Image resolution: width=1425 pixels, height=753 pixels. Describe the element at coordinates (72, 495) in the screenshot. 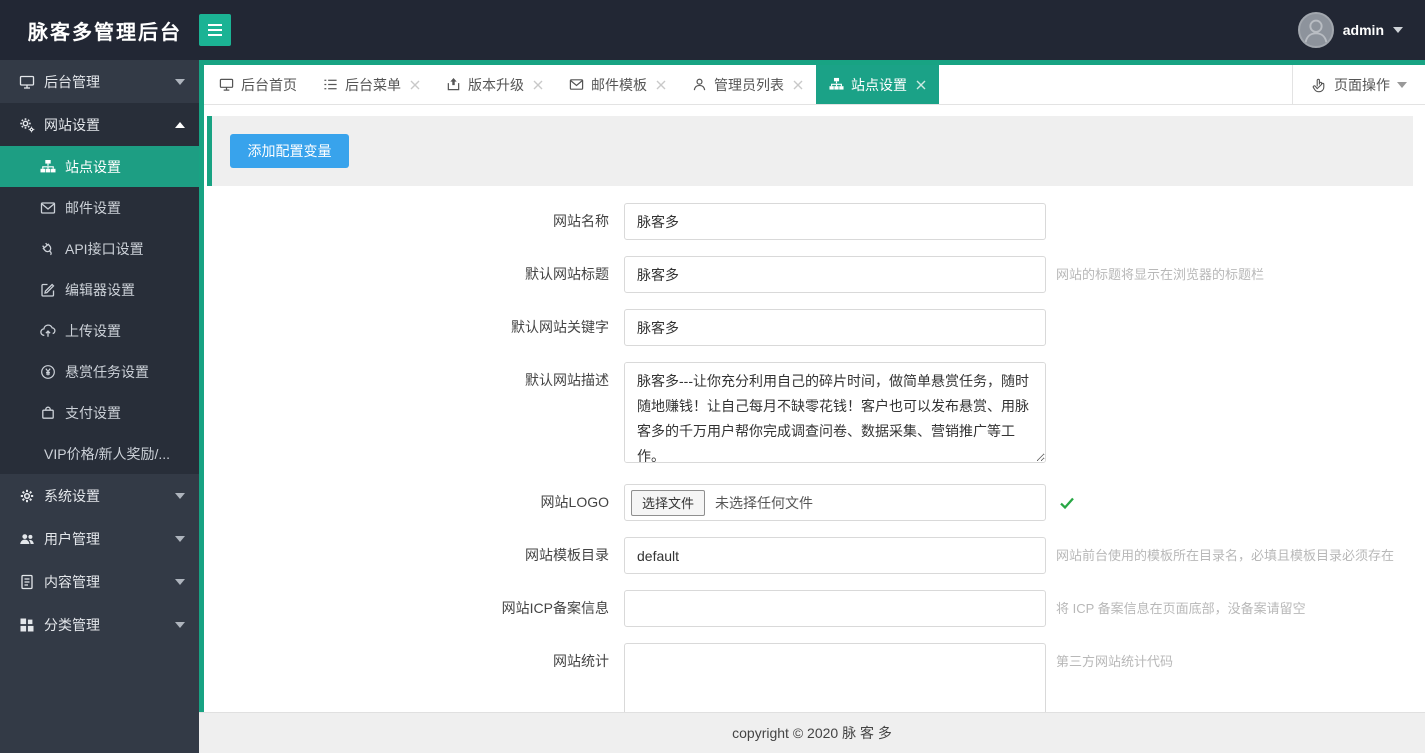

I see `sidebar-group-label: 系统设置` at that location.